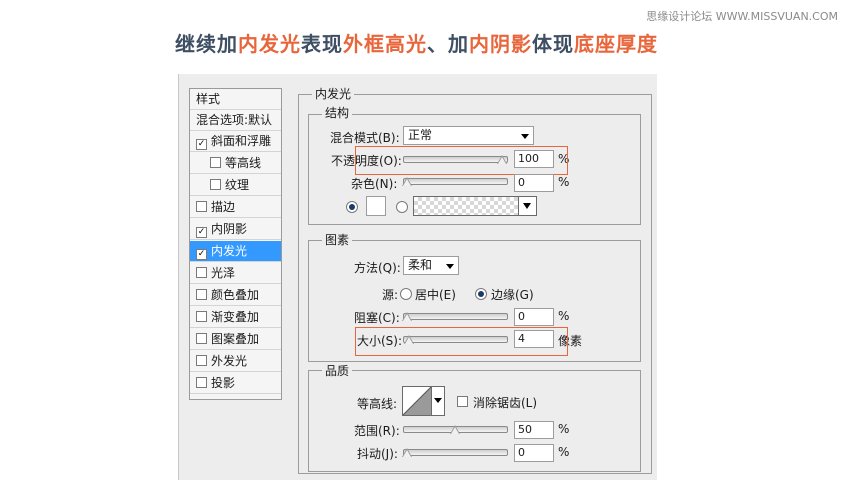 The image size is (844, 480). What do you see at coordinates (461, 341) in the screenshot?
I see `size-highlight-box` at bounding box center [461, 341].